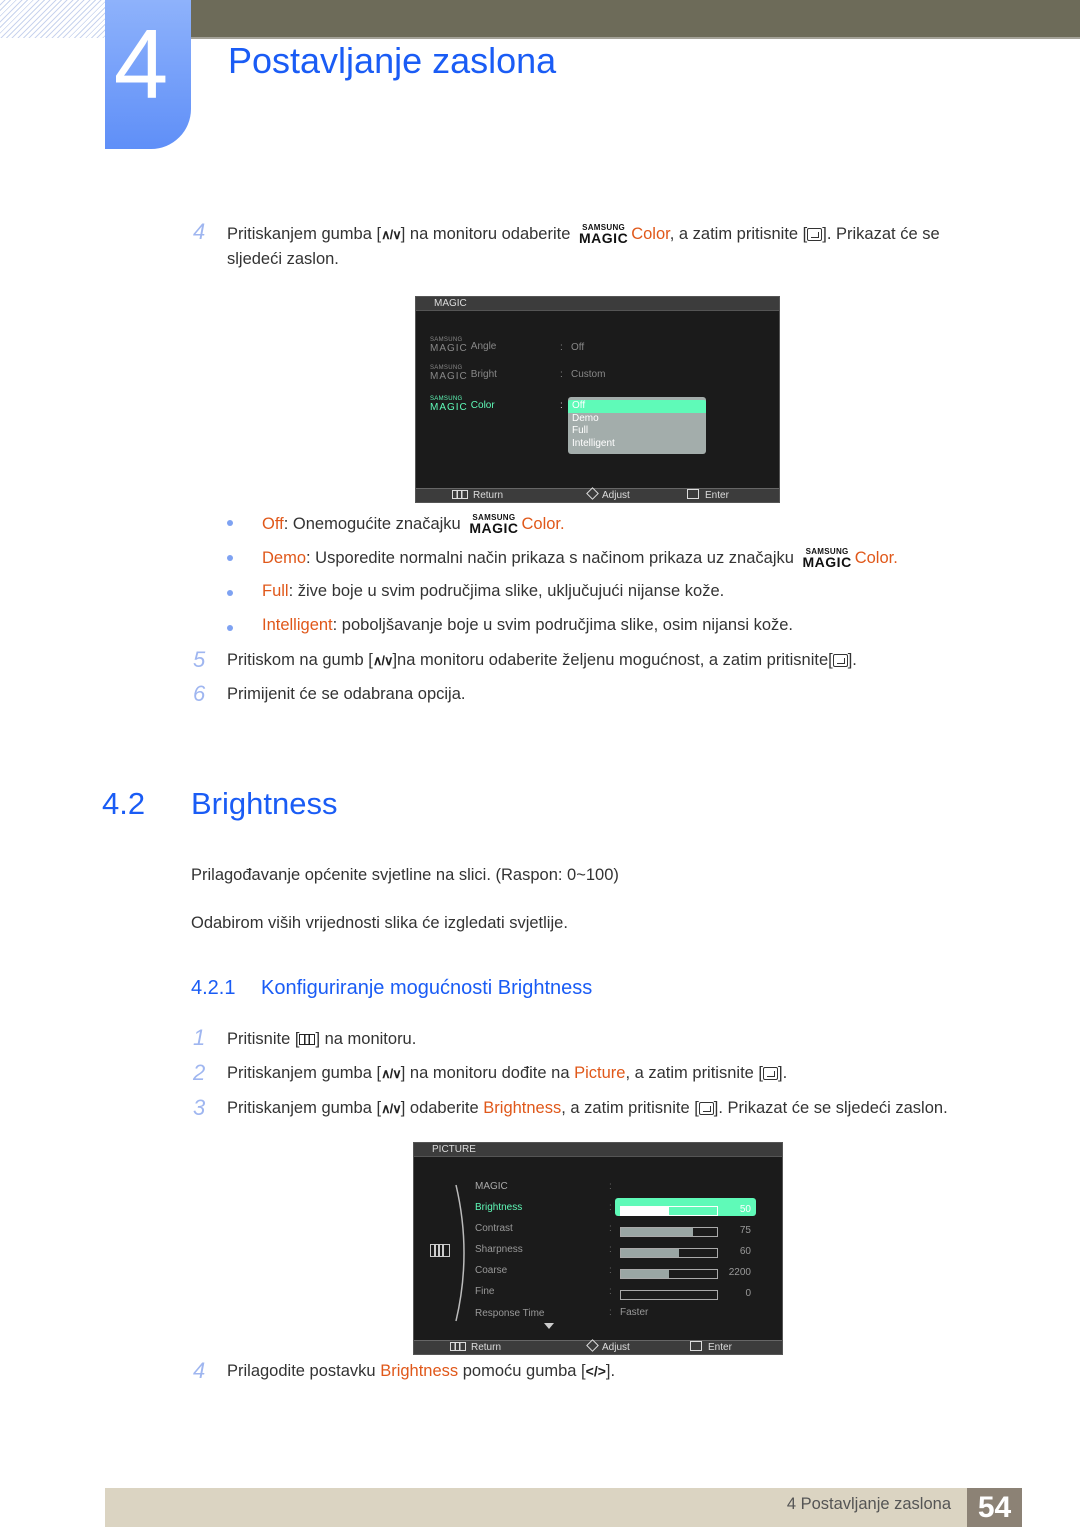 This screenshot has height=1528, width=1080. I want to click on option-demo: Demo, so click(637, 419).